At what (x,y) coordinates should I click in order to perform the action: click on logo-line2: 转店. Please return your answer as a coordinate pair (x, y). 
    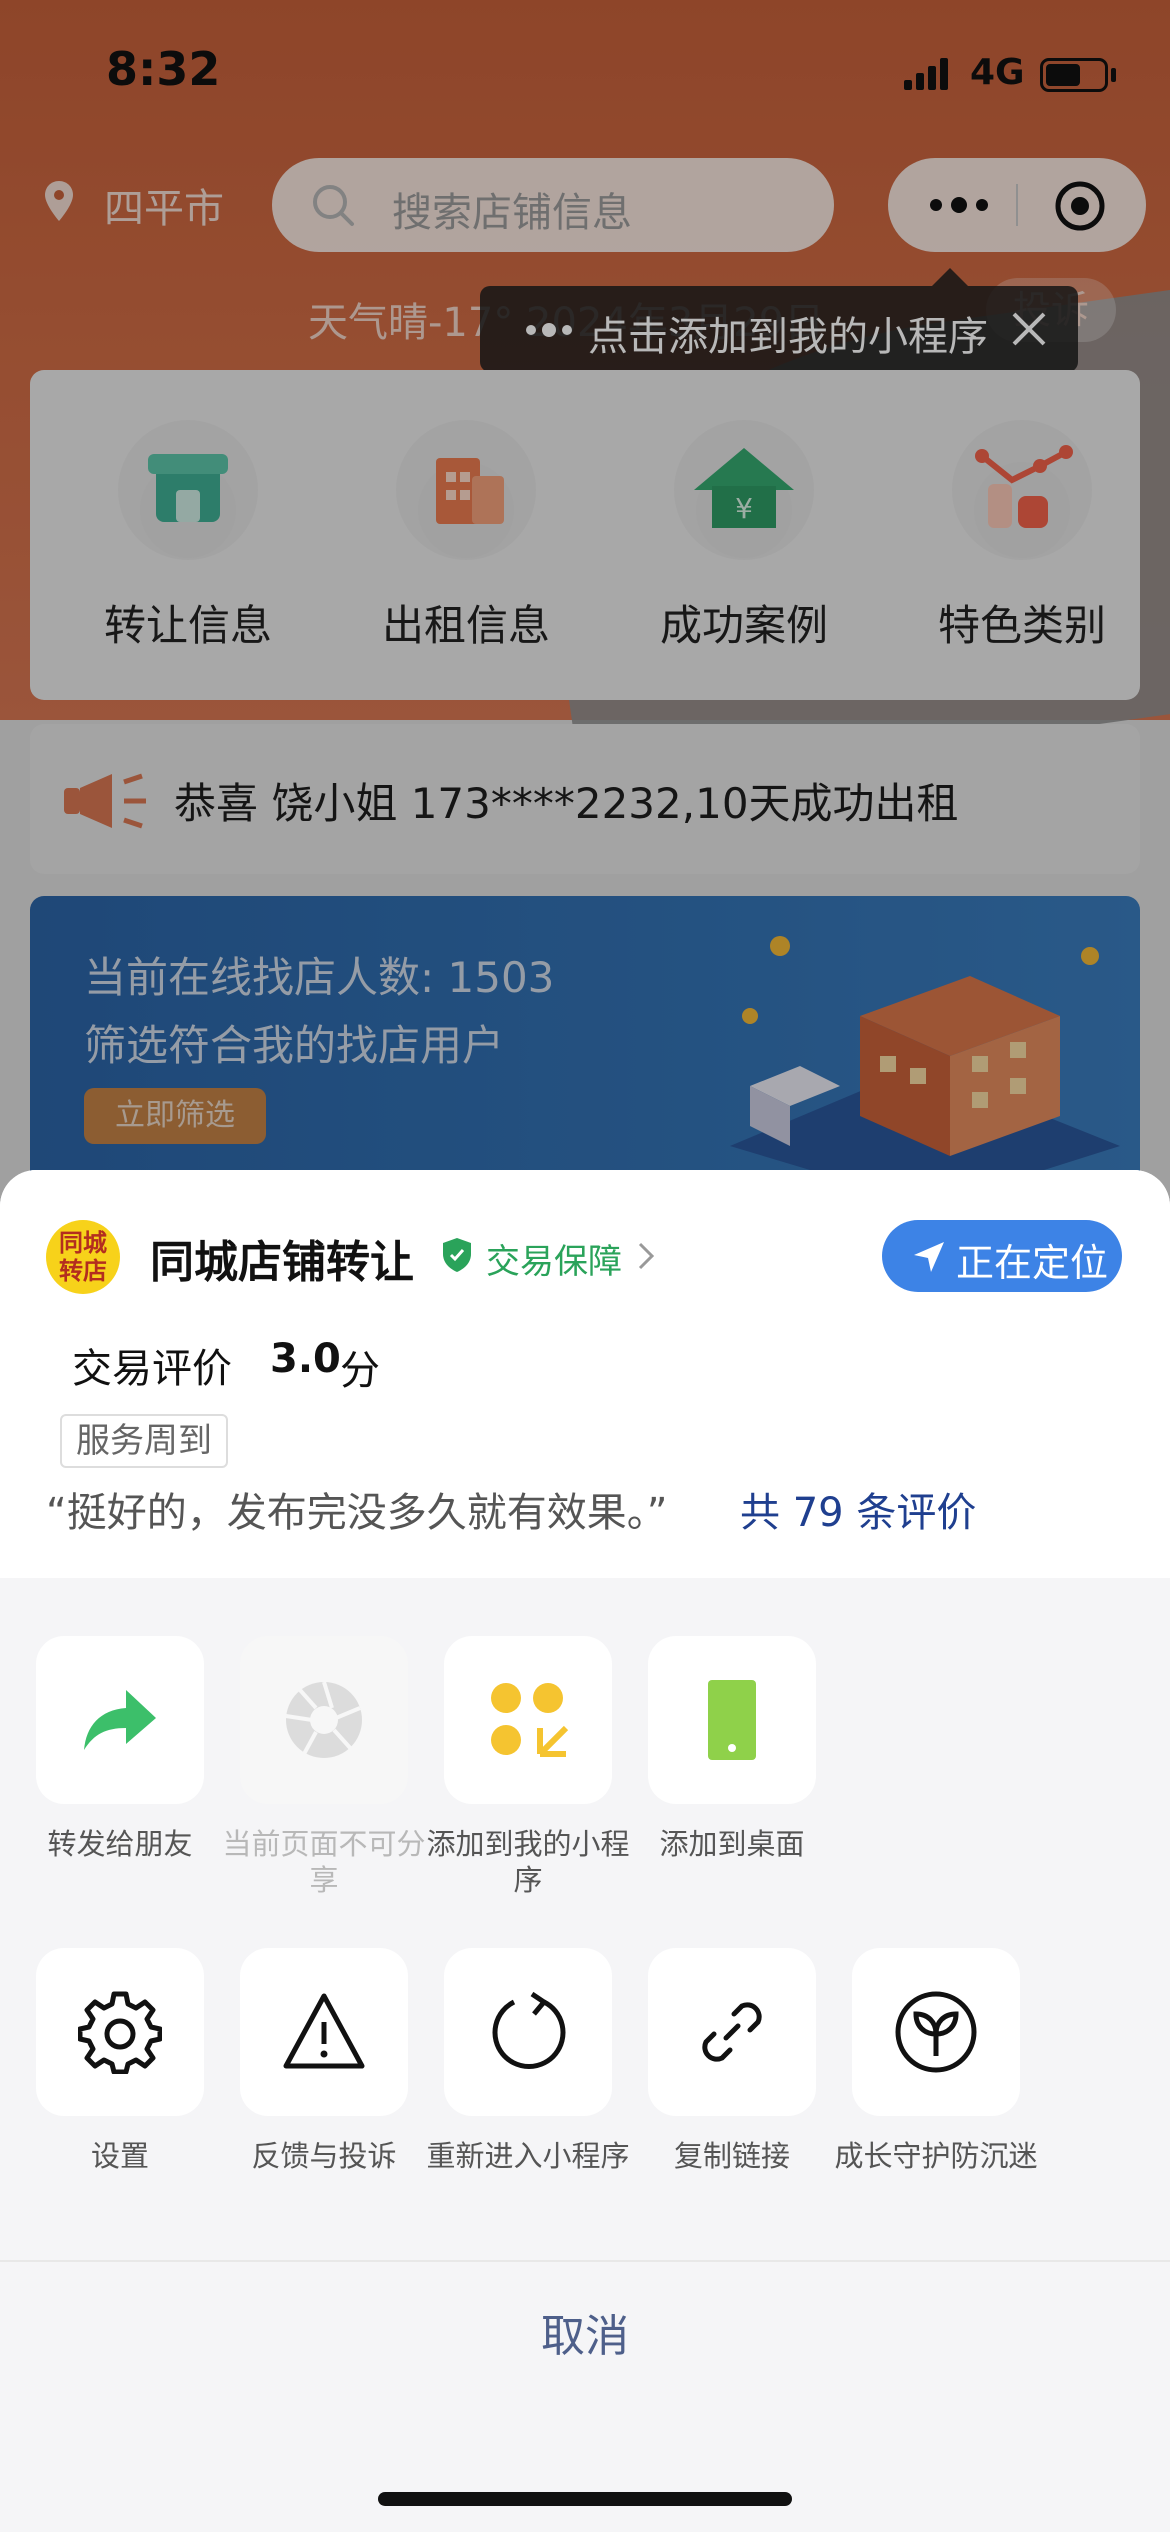
    Looking at the image, I should click on (83, 1271).